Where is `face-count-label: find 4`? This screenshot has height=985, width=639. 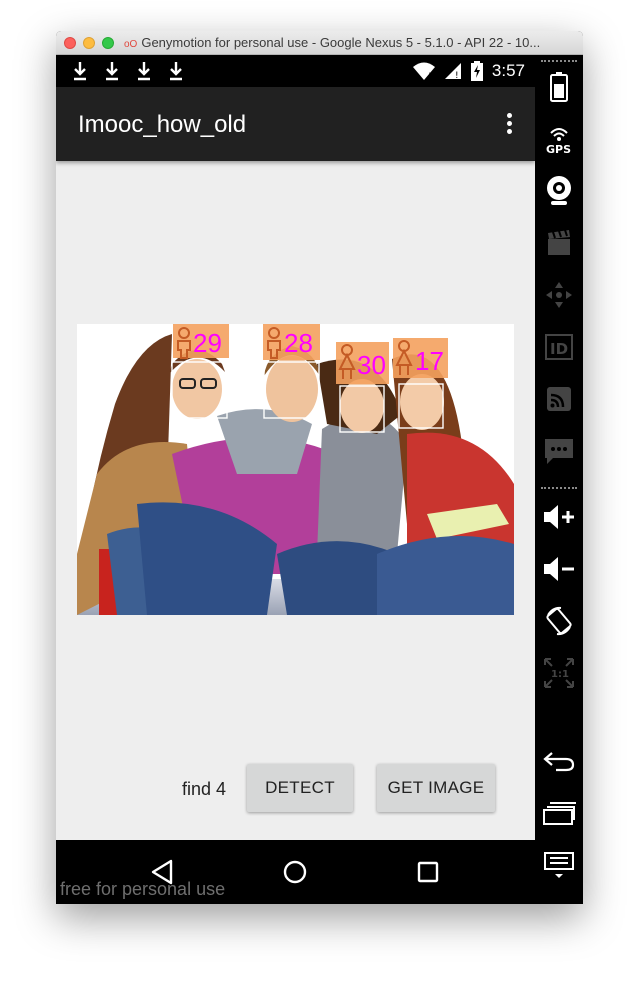 face-count-label: find 4 is located at coordinates (204, 789).